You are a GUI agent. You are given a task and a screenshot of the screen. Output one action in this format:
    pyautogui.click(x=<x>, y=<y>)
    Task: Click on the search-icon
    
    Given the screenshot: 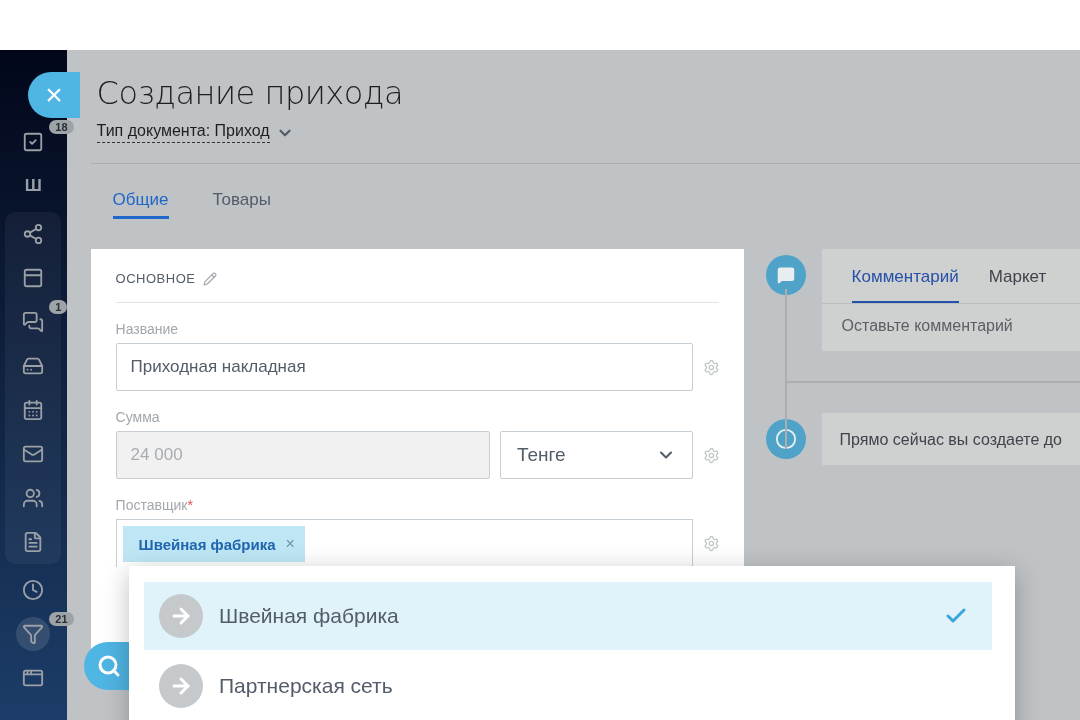 What is the action you would take?
    pyautogui.click(x=109, y=666)
    